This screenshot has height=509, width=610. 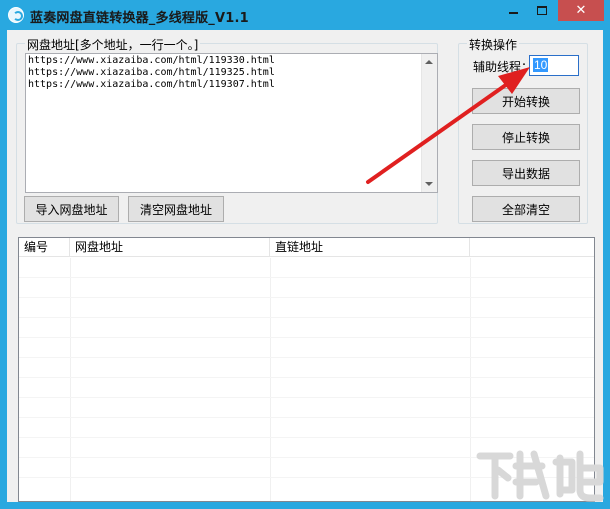 What do you see at coordinates (493, 44) in the screenshot?
I see `ops-group-label: 转换操作` at bounding box center [493, 44].